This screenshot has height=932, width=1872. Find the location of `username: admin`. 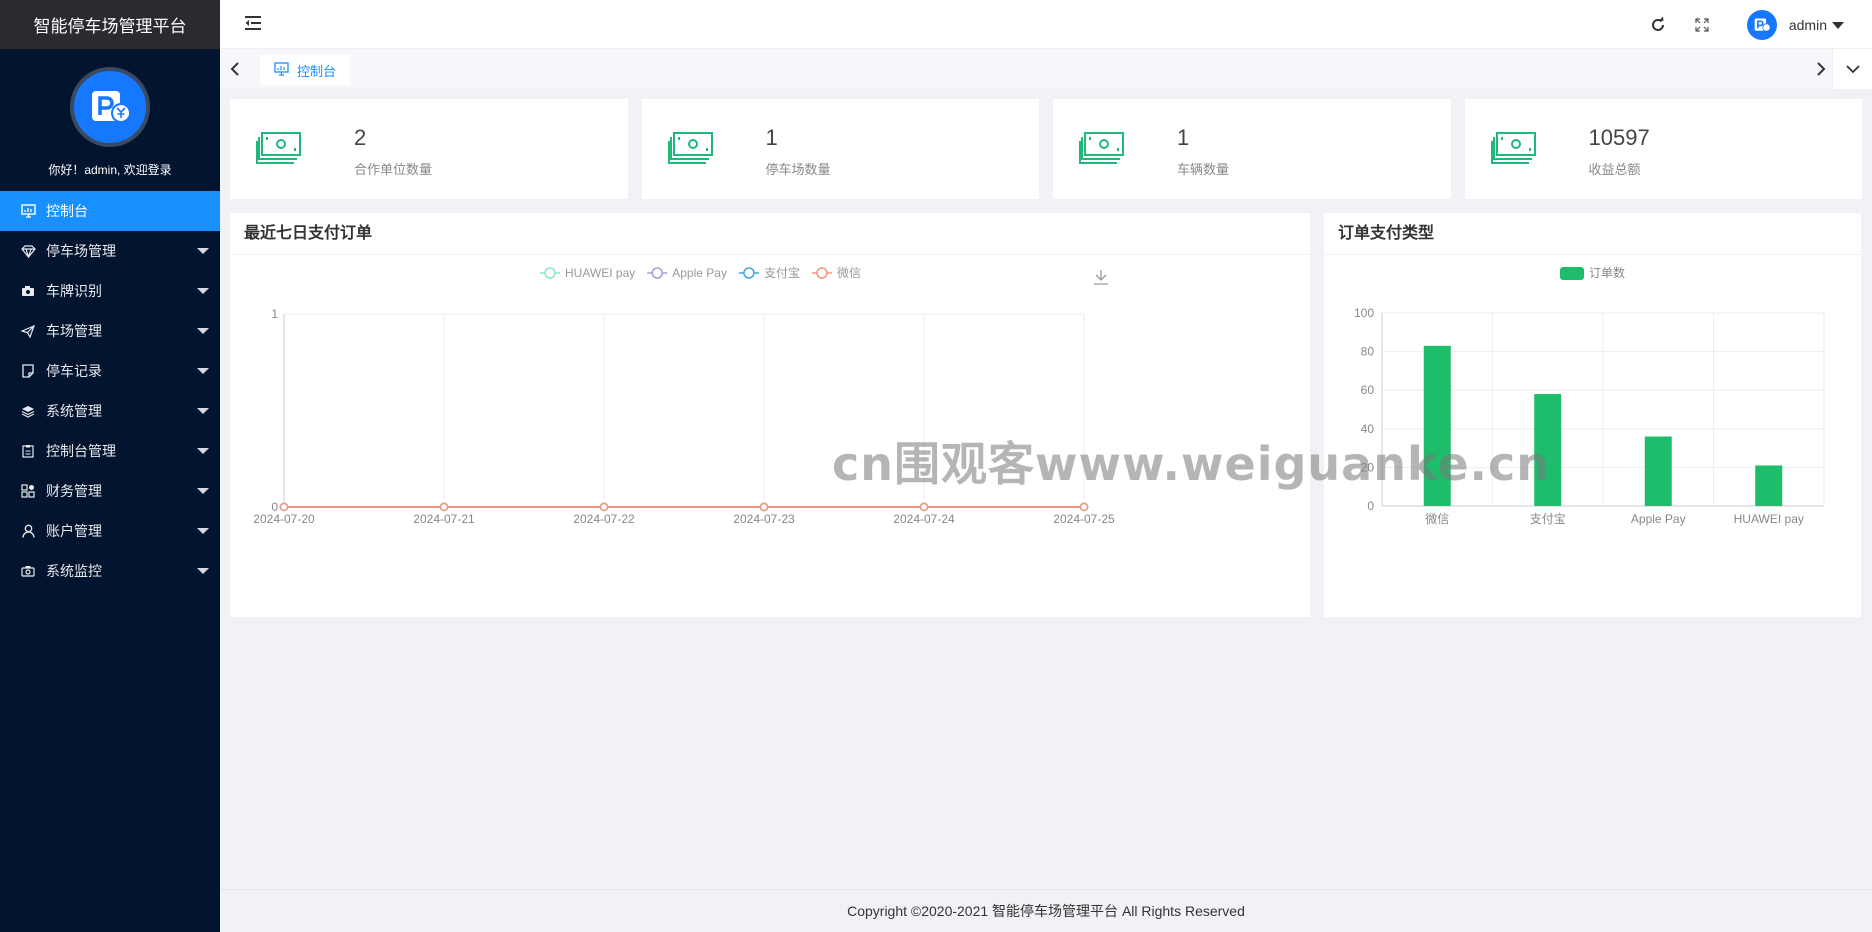

username: admin is located at coordinates (1808, 25).